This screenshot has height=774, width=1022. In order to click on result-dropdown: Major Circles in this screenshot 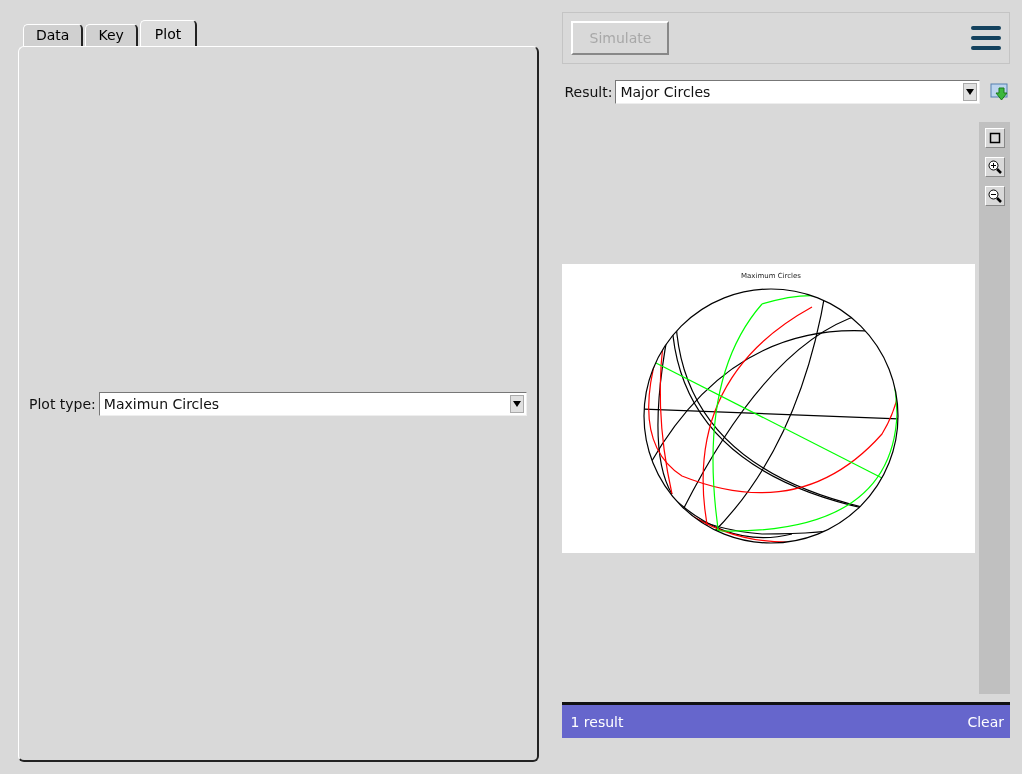, I will do `click(797, 92)`.